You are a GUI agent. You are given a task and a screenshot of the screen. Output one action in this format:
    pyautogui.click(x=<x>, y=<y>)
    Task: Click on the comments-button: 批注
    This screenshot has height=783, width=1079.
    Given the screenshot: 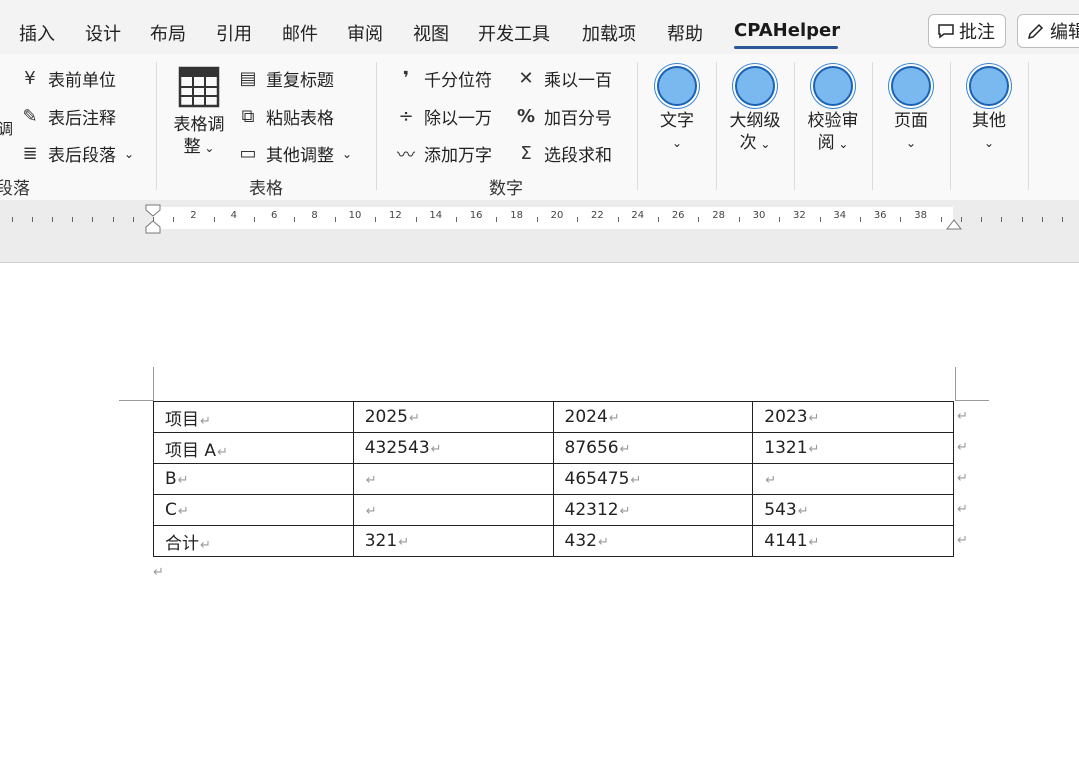 What is the action you would take?
    pyautogui.click(x=967, y=31)
    